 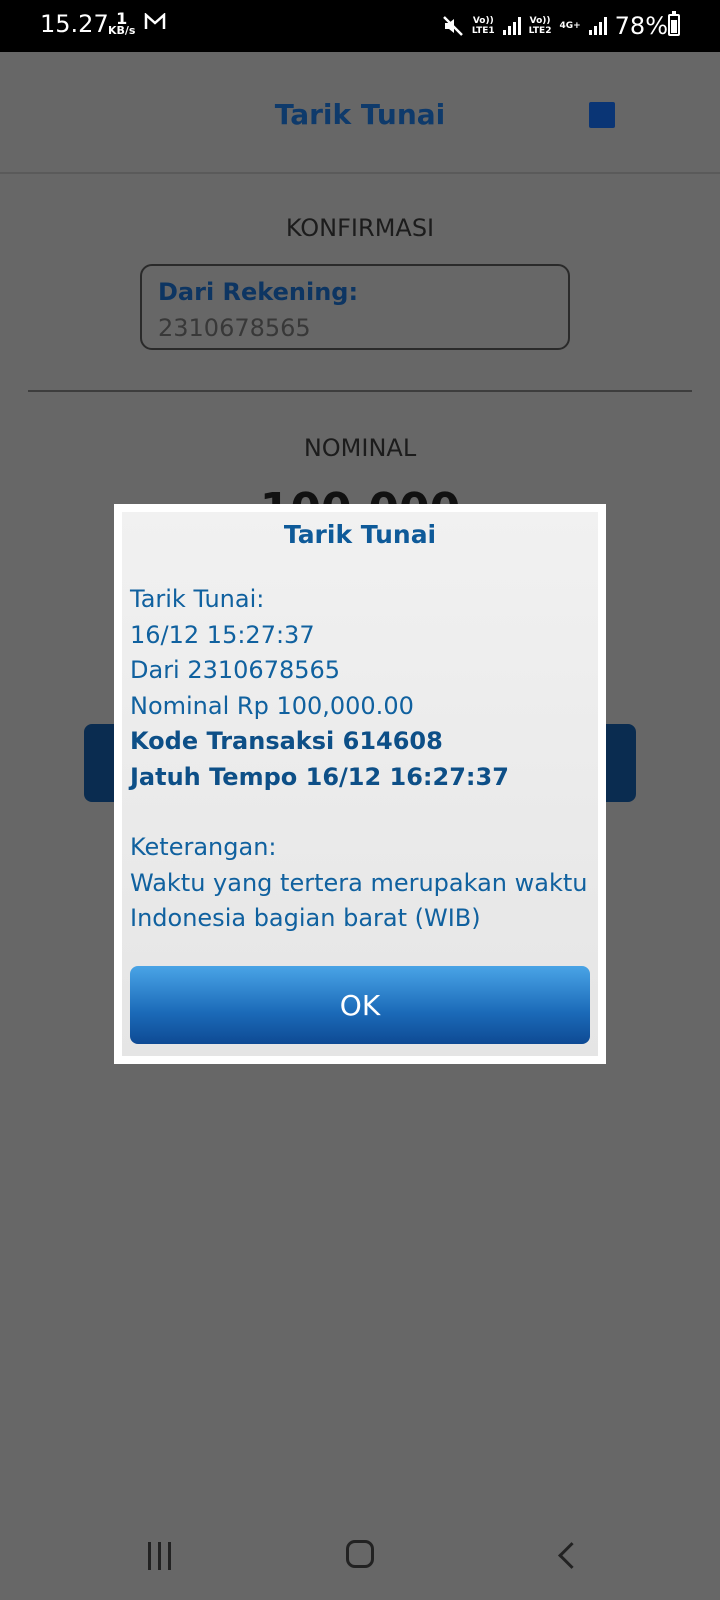 I want to click on ok-button: OK, so click(x=360, y=1005).